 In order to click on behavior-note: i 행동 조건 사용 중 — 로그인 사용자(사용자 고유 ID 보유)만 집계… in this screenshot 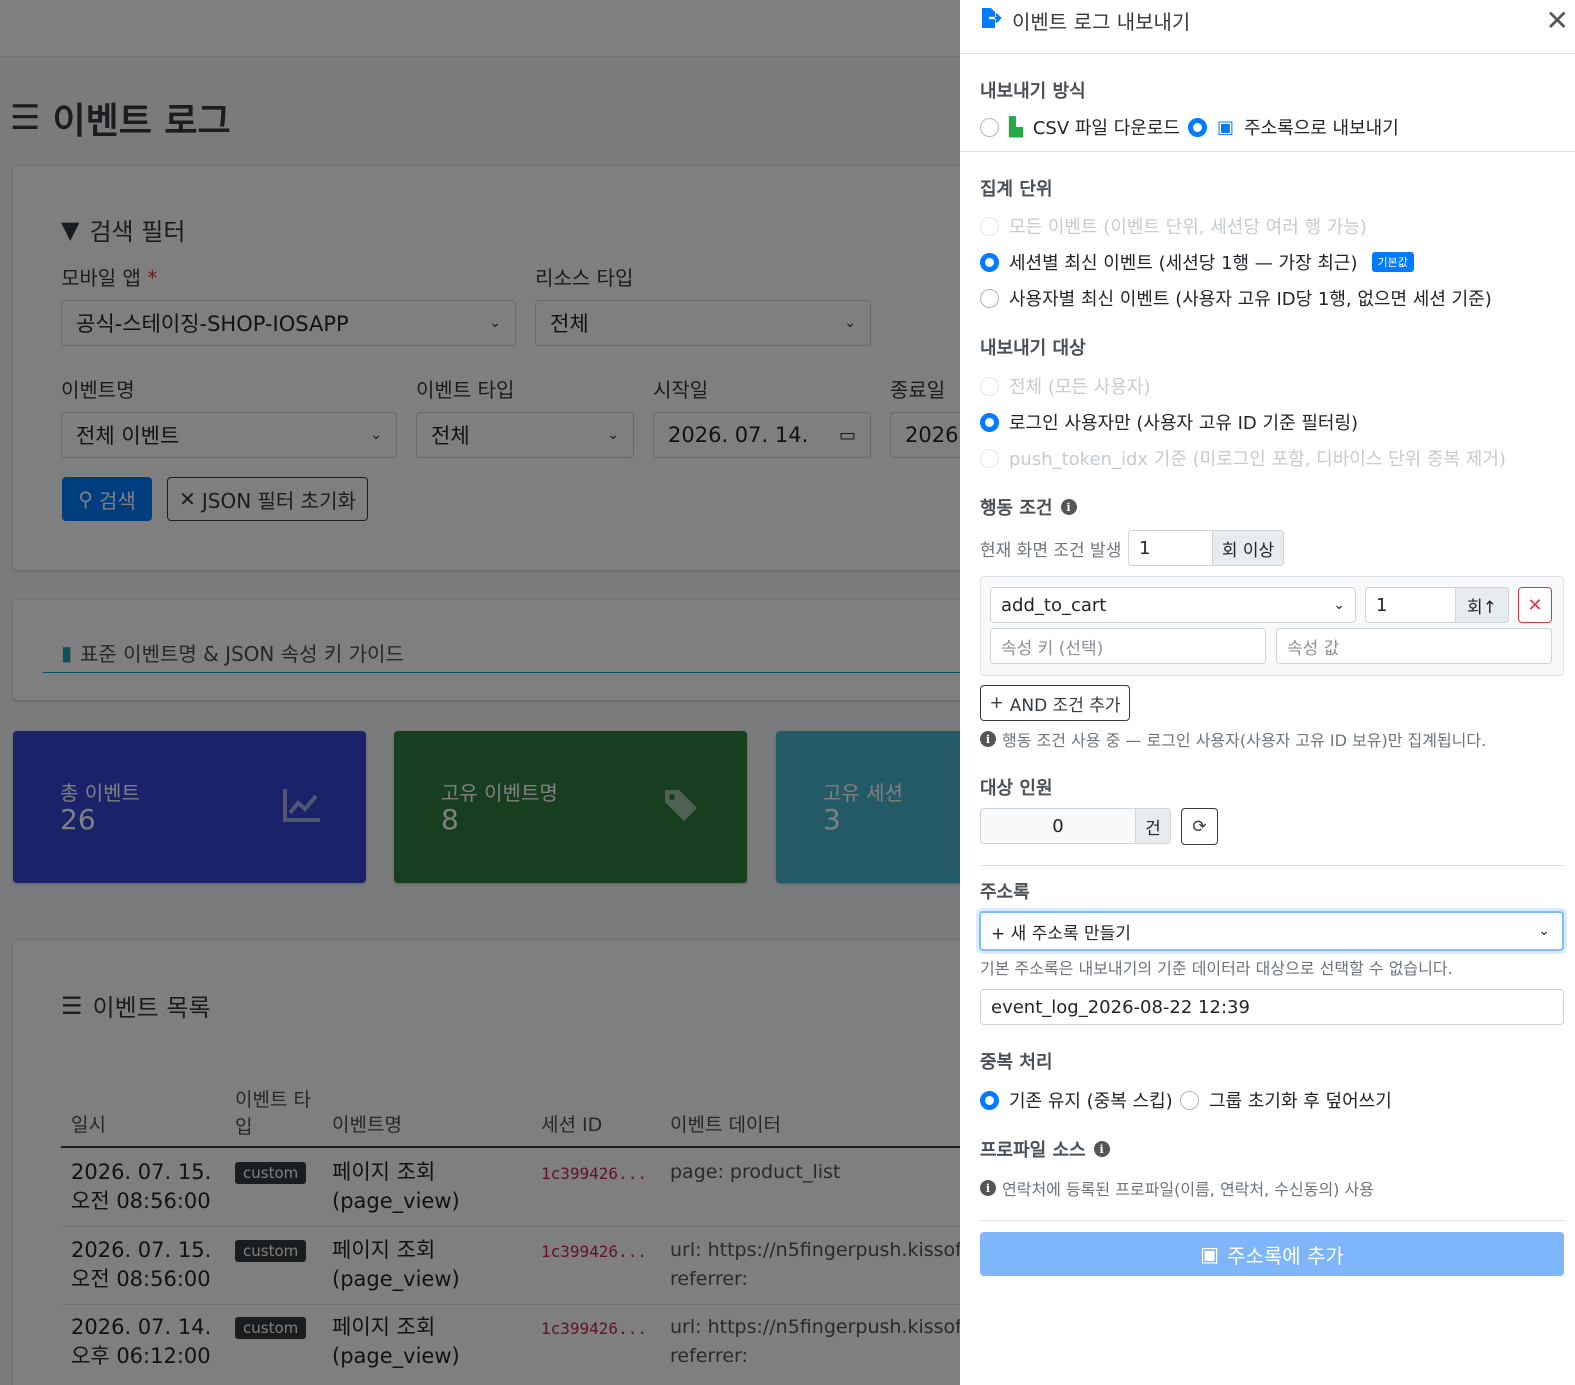, I will do `click(1233, 739)`.